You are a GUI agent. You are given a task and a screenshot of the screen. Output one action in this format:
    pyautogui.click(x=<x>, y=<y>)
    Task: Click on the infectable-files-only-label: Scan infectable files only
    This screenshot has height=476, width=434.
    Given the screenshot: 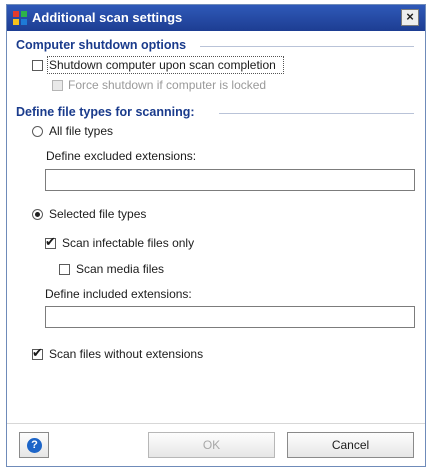 What is the action you would take?
    pyautogui.click(x=128, y=243)
    